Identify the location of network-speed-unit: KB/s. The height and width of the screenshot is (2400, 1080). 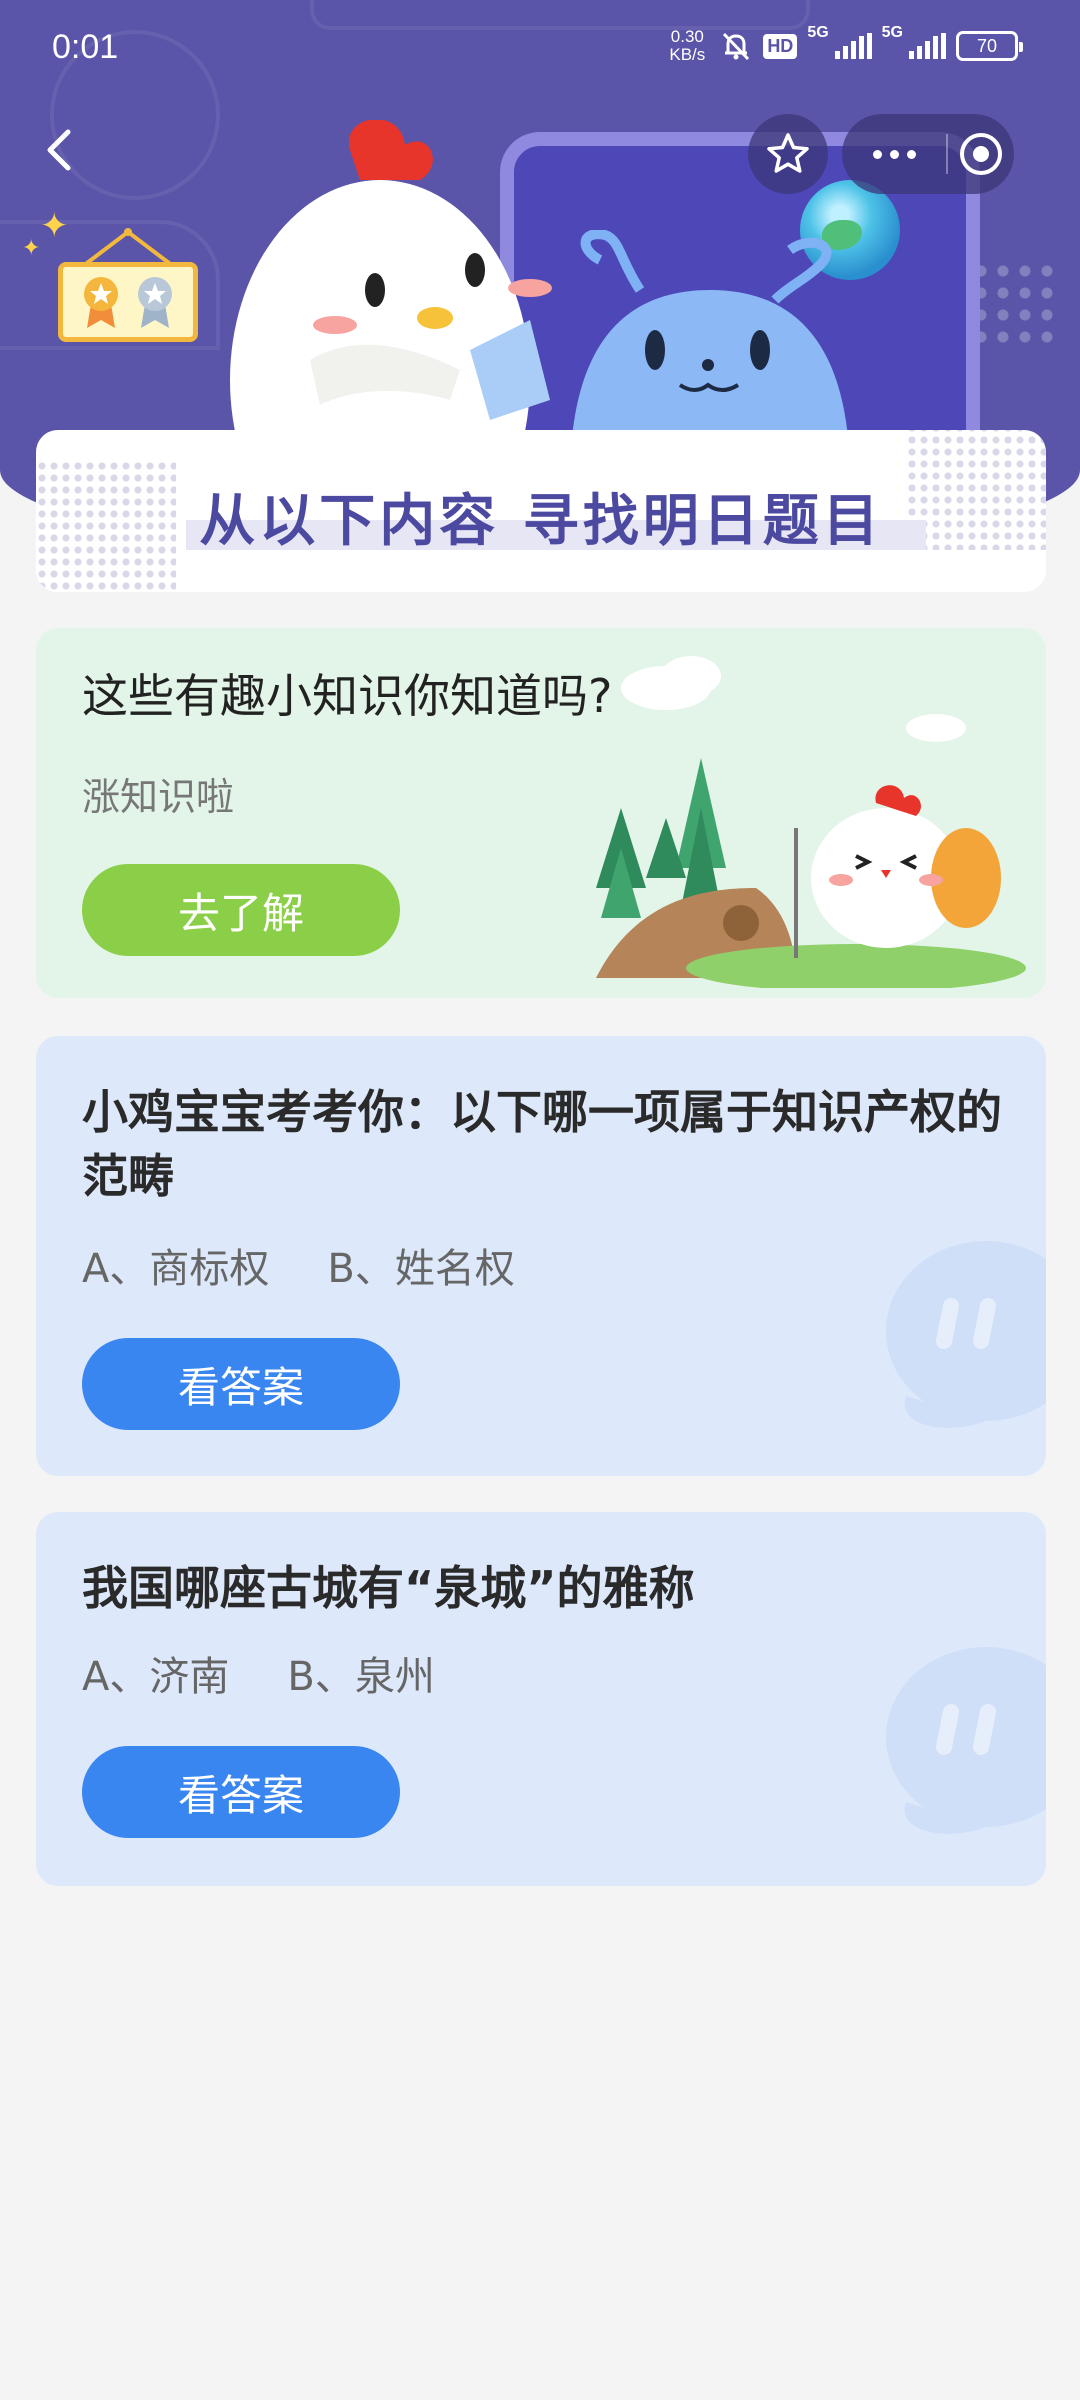
(687, 54).